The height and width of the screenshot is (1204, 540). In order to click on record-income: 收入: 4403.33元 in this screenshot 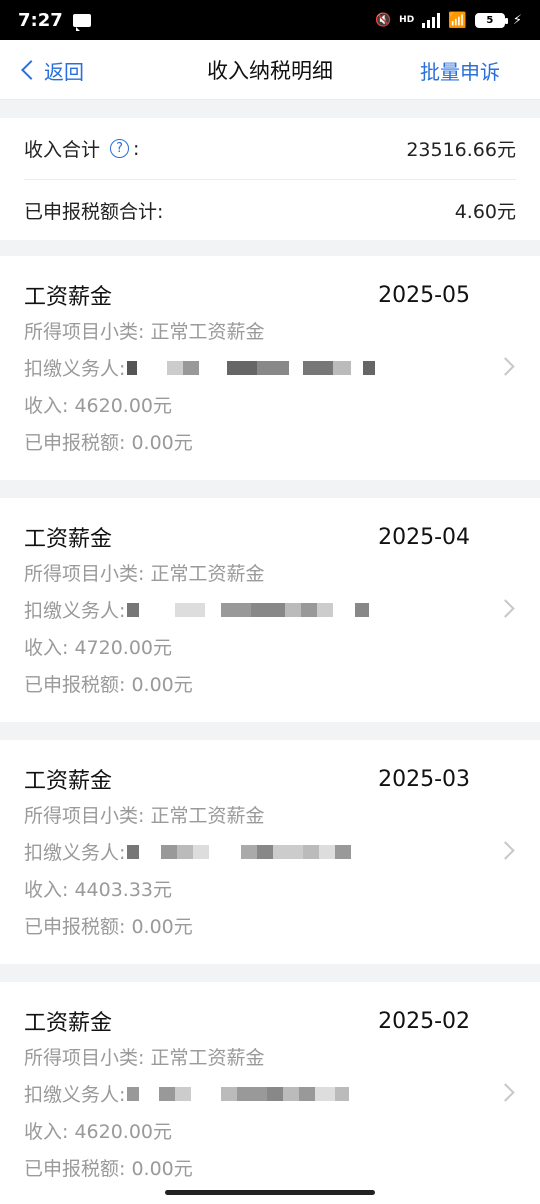, I will do `click(98, 890)`.